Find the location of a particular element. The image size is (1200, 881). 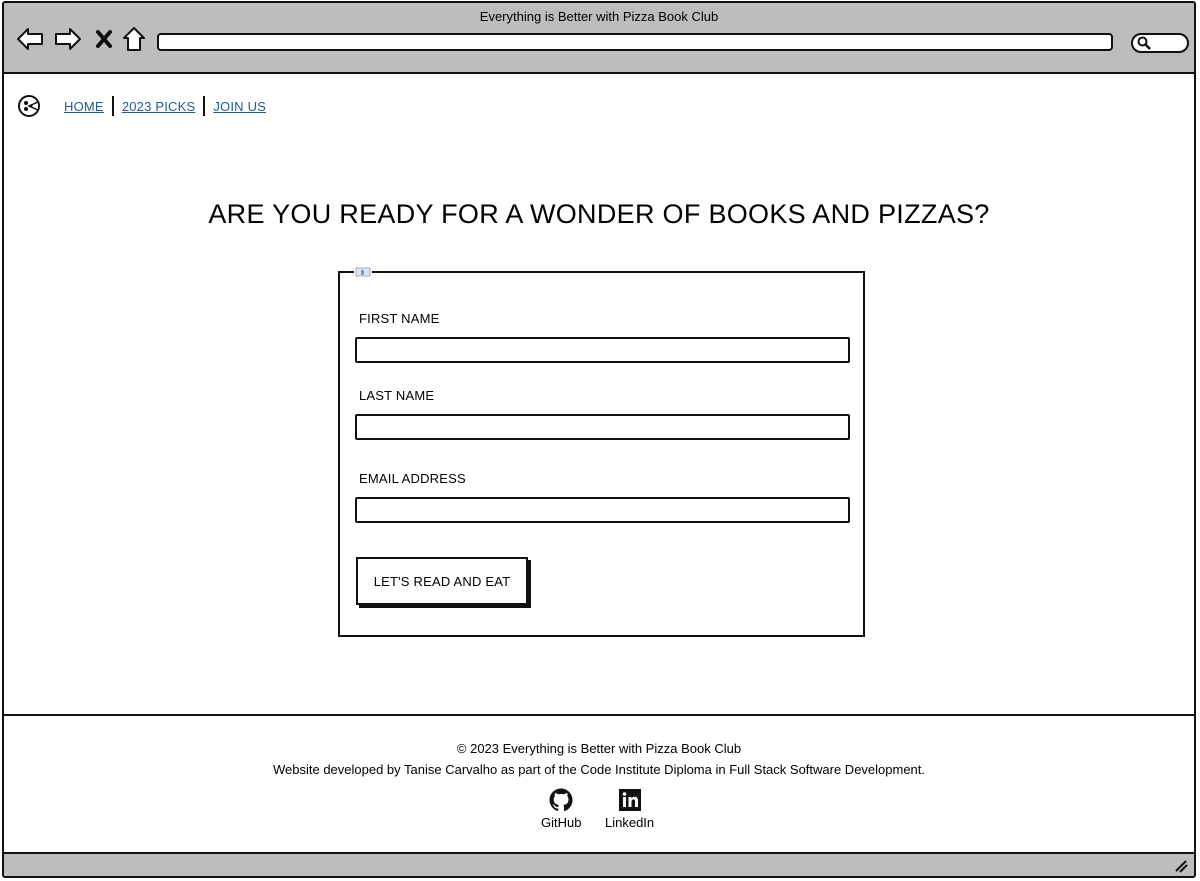

last-name-input is located at coordinates (602, 427).